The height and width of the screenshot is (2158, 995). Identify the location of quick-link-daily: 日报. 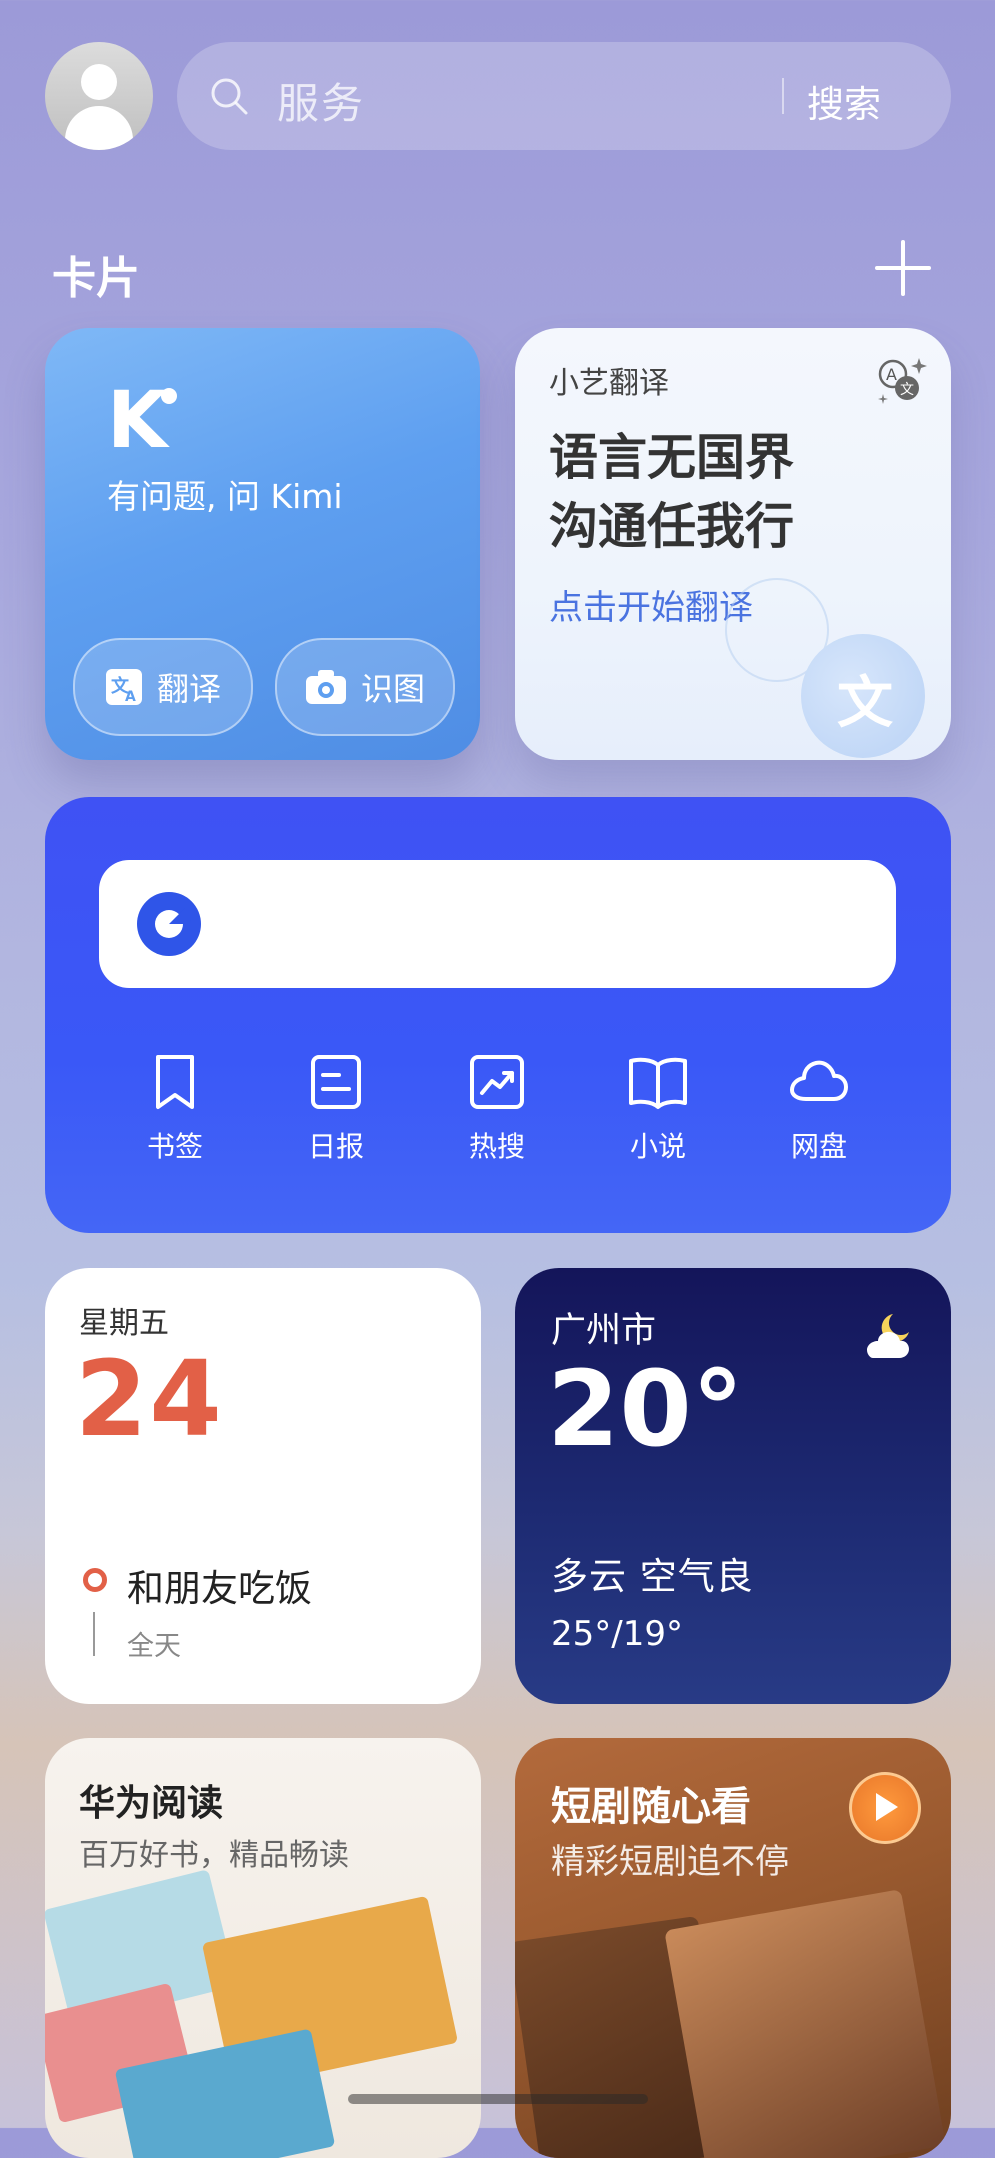
(336, 1108).